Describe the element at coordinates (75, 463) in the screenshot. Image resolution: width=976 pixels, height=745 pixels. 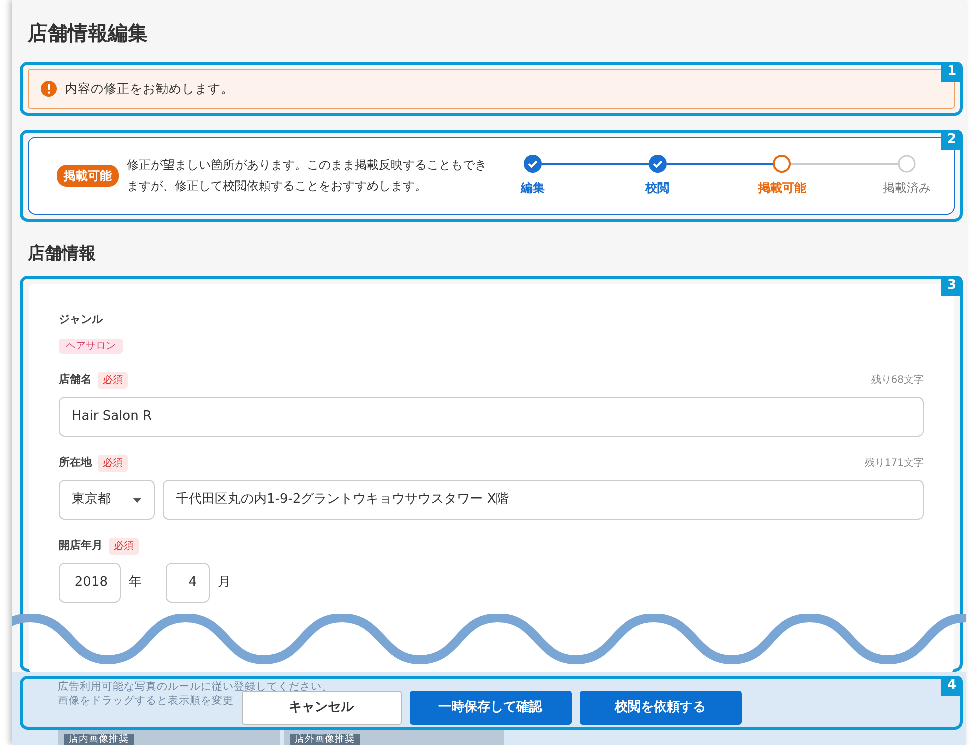
I see `field-label: 所在地` at that location.